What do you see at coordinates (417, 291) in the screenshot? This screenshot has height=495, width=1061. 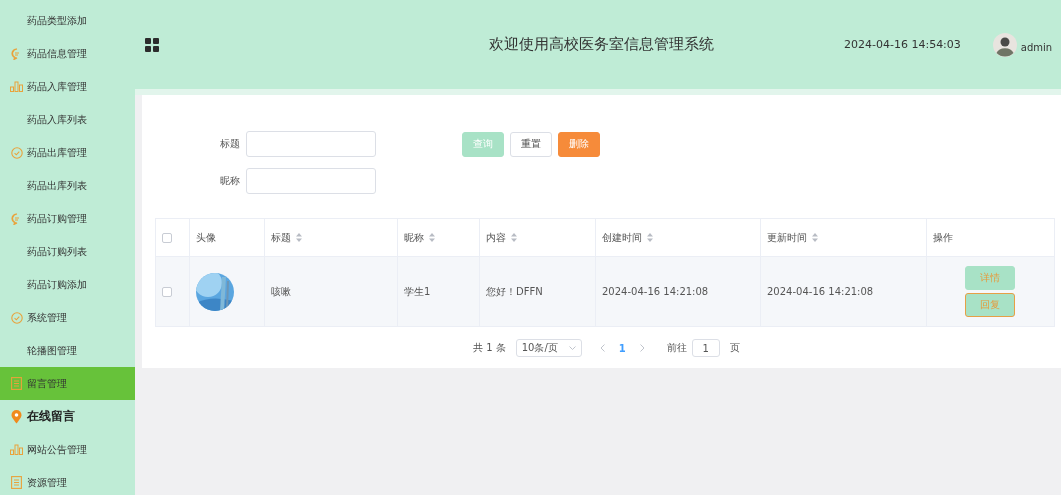 I see `table-cell: 学生1` at bounding box center [417, 291].